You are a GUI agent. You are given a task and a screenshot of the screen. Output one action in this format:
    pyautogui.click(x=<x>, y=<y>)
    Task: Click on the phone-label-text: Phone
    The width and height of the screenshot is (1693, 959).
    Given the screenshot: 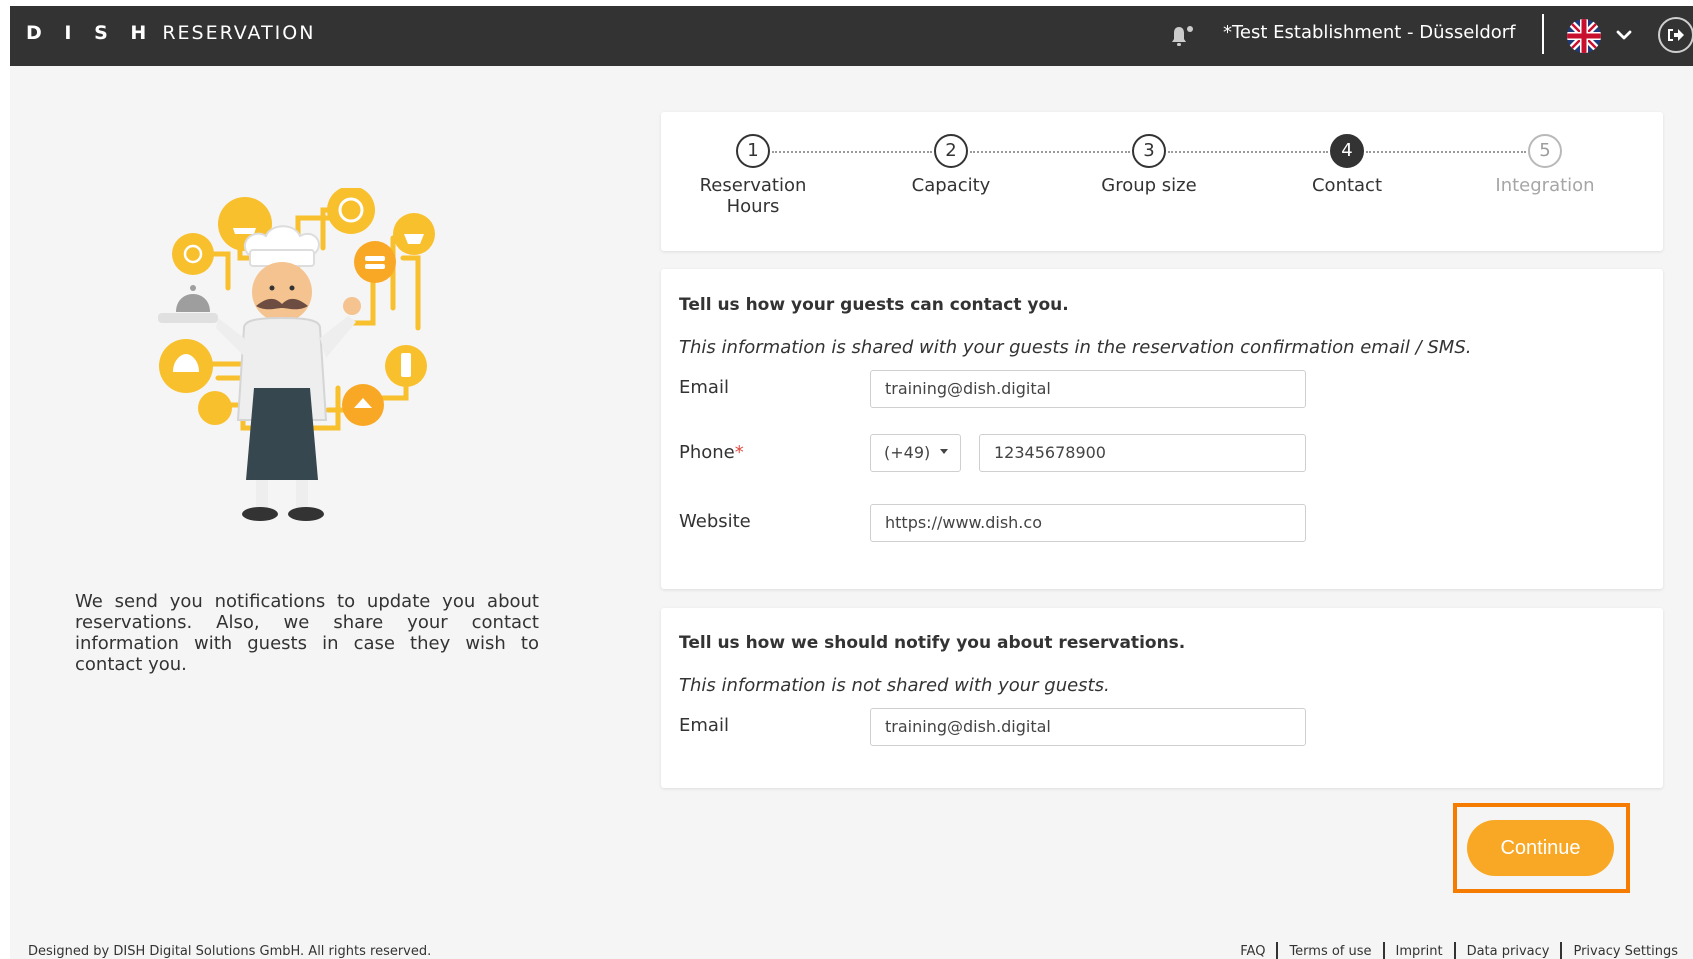 What is the action you would take?
    pyautogui.click(x=707, y=452)
    